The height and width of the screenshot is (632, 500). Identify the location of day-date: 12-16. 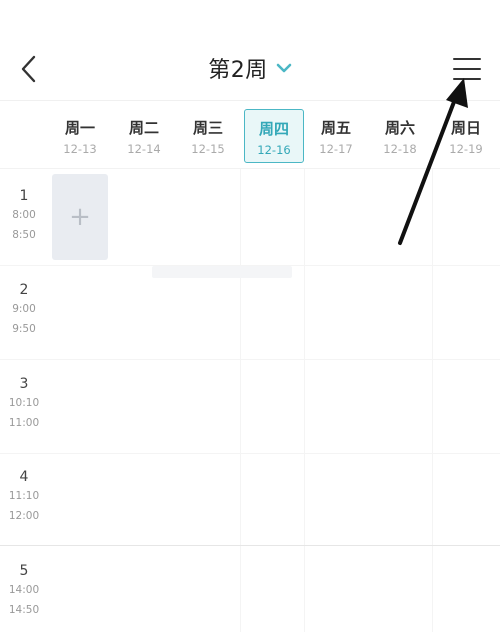
(274, 150).